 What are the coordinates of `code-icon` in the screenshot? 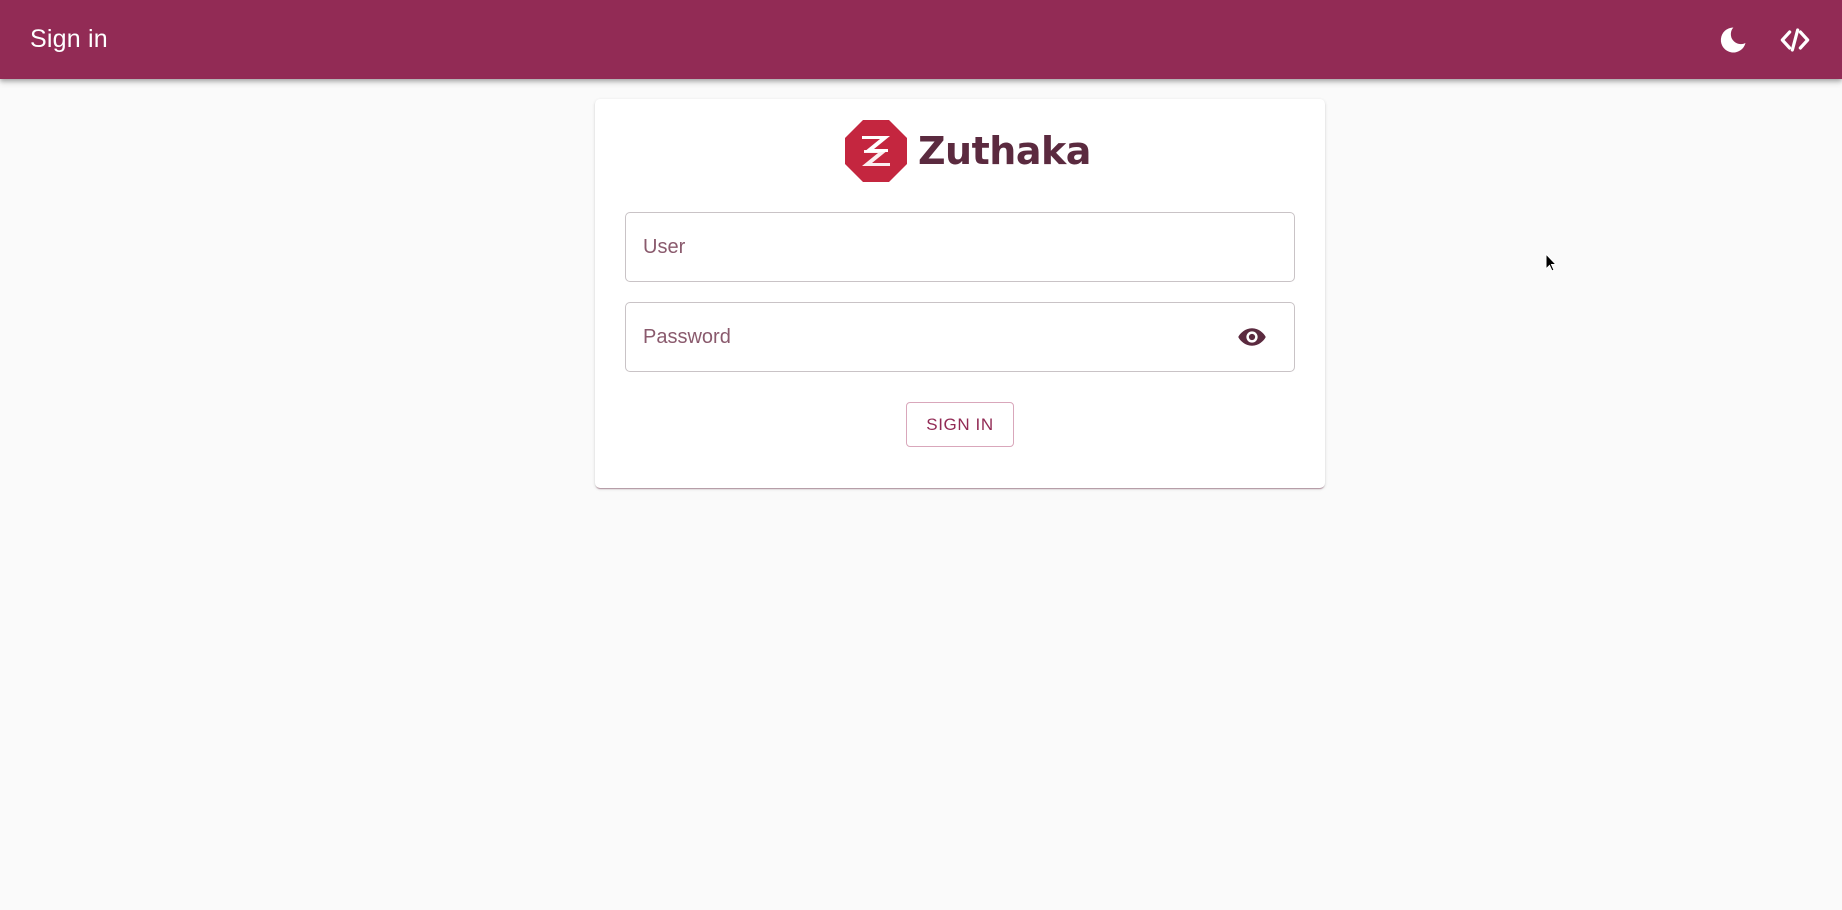 It's located at (1795, 39).